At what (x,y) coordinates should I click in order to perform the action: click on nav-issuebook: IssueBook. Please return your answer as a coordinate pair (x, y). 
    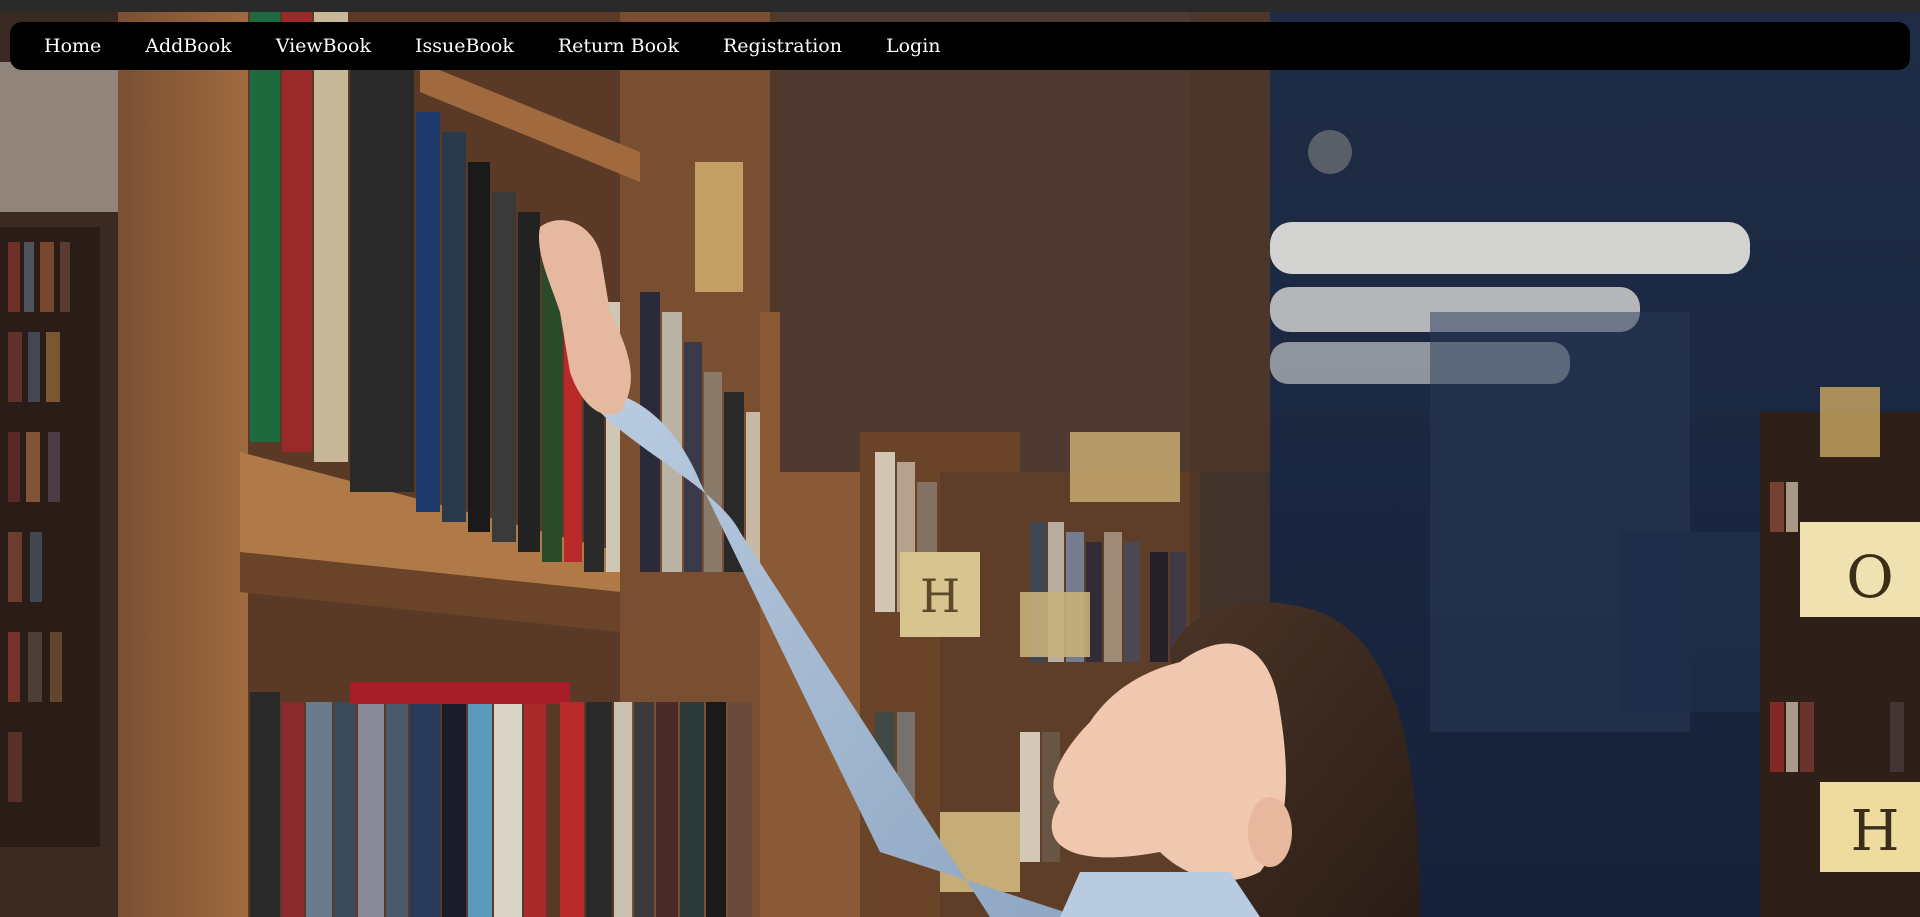
    Looking at the image, I should click on (464, 46).